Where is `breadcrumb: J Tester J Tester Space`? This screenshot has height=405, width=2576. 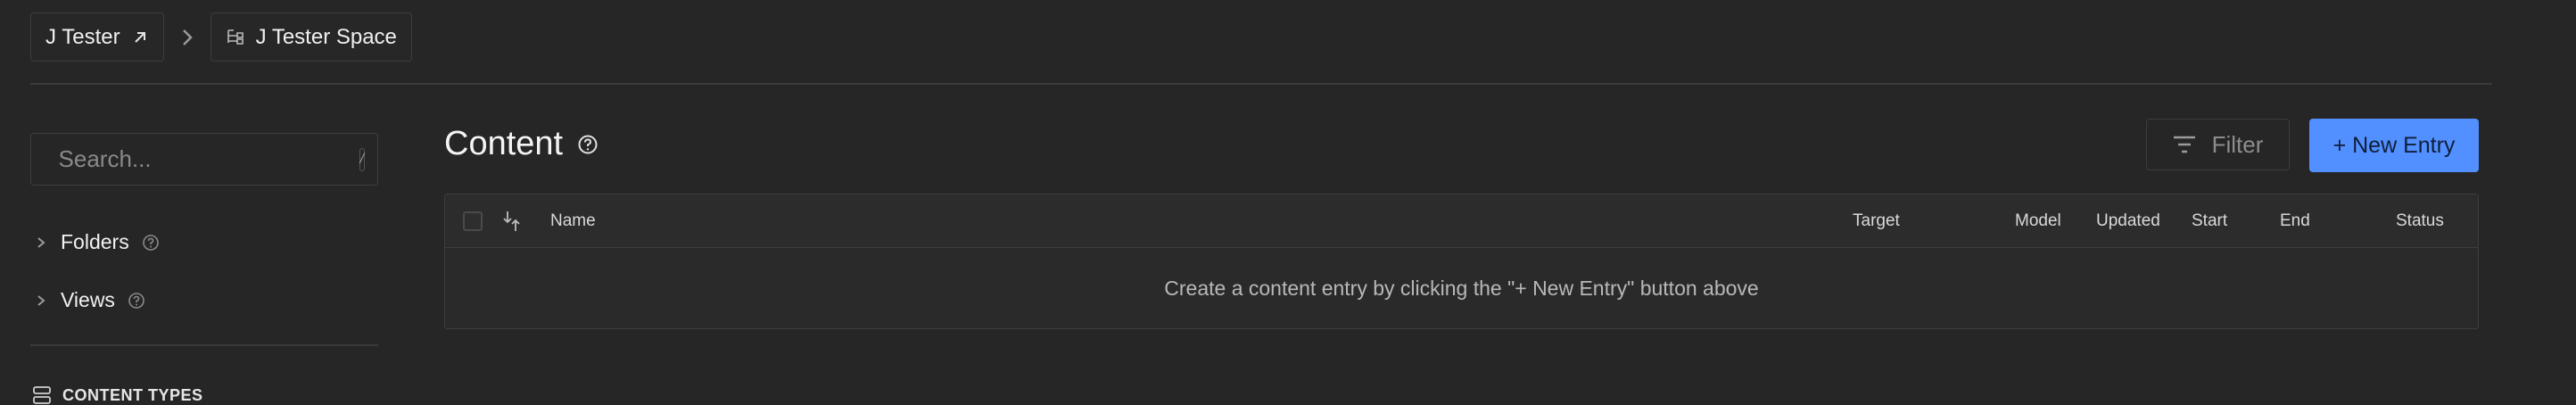 breadcrumb: J Tester J Tester Space is located at coordinates (221, 37).